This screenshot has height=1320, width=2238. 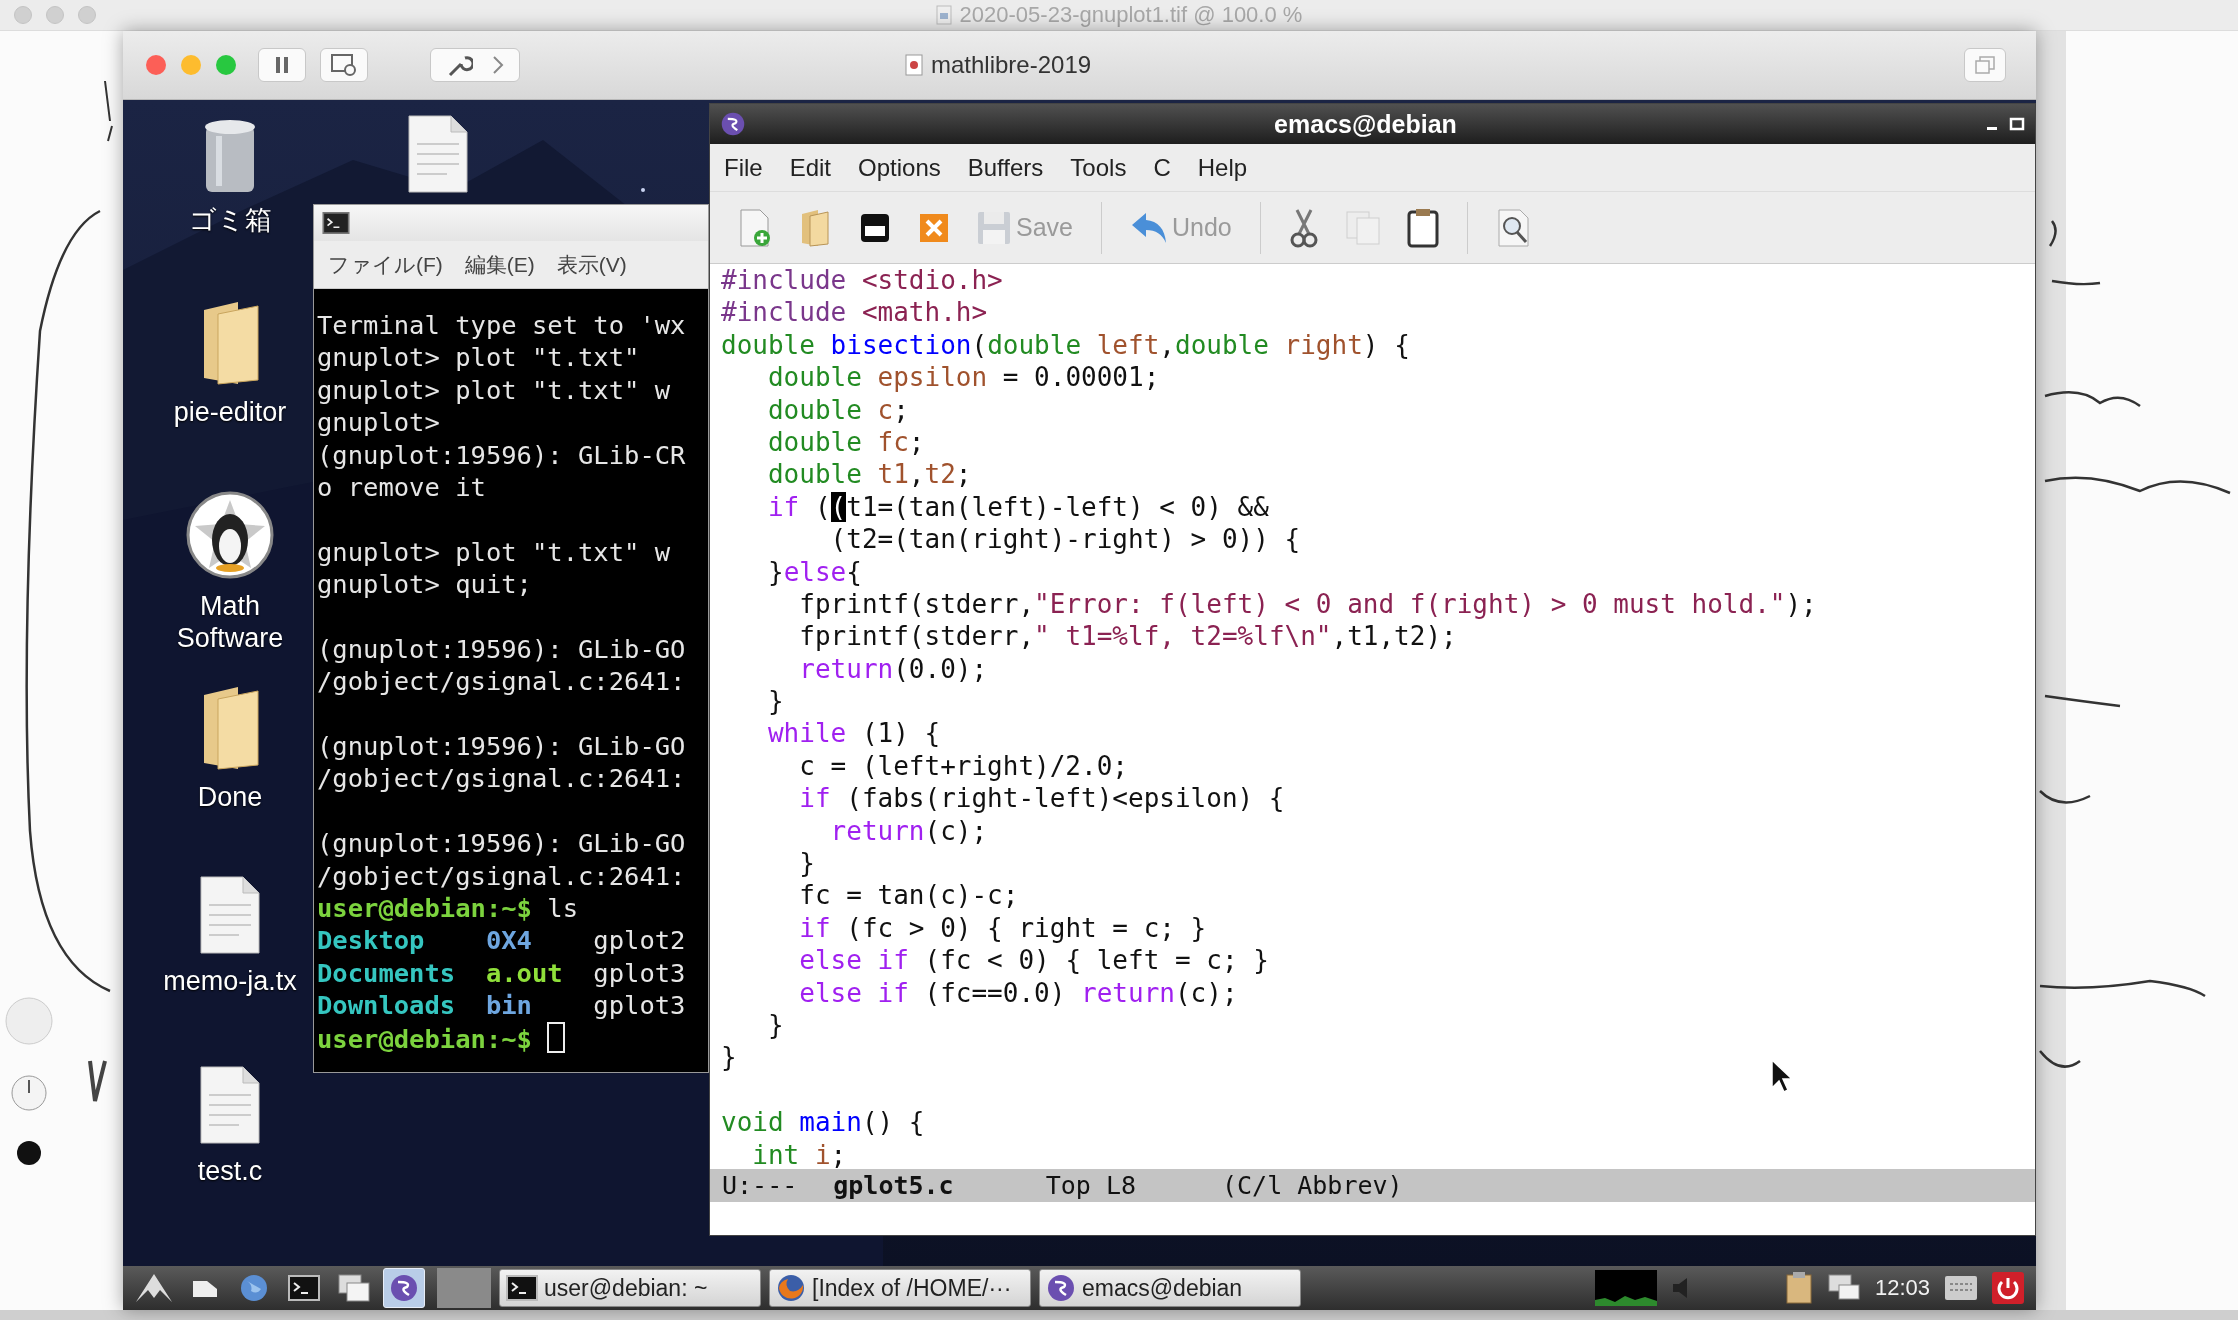 What do you see at coordinates (497, 65) in the screenshot?
I see `chevron-icon` at bounding box center [497, 65].